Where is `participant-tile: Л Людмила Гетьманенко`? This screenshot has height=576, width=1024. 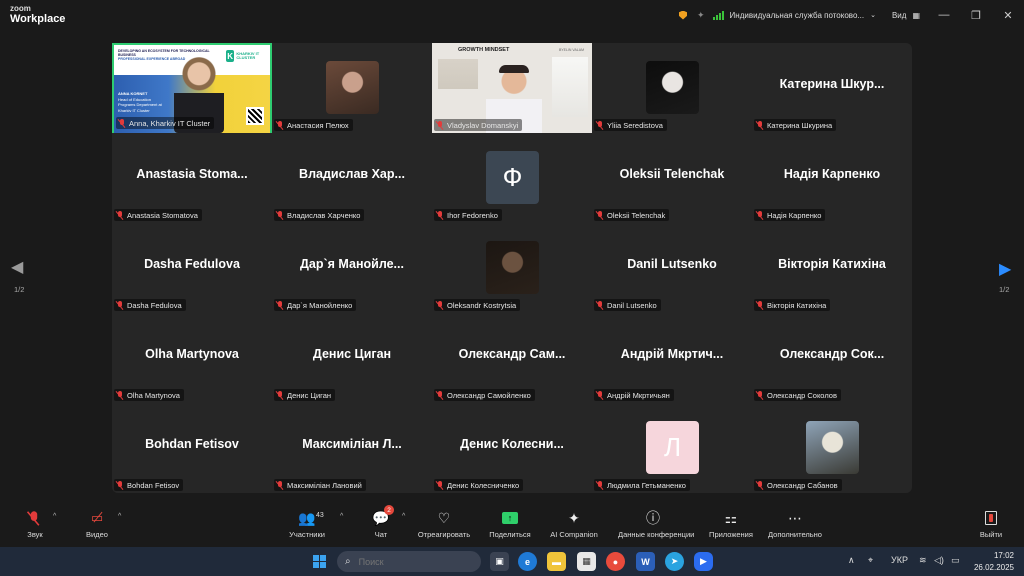 participant-tile: Л Людмила Гетьманенко is located at coordinates (672, 448).